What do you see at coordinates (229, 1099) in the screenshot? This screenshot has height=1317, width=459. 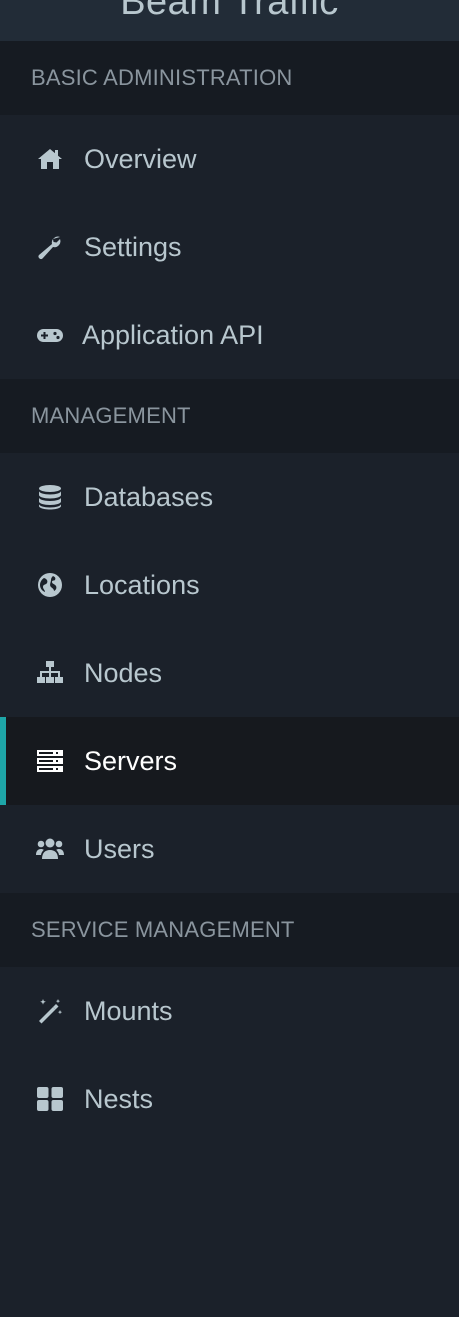 I see `sidebar-item-nests: Nests` at bounding box center [229, 1099].